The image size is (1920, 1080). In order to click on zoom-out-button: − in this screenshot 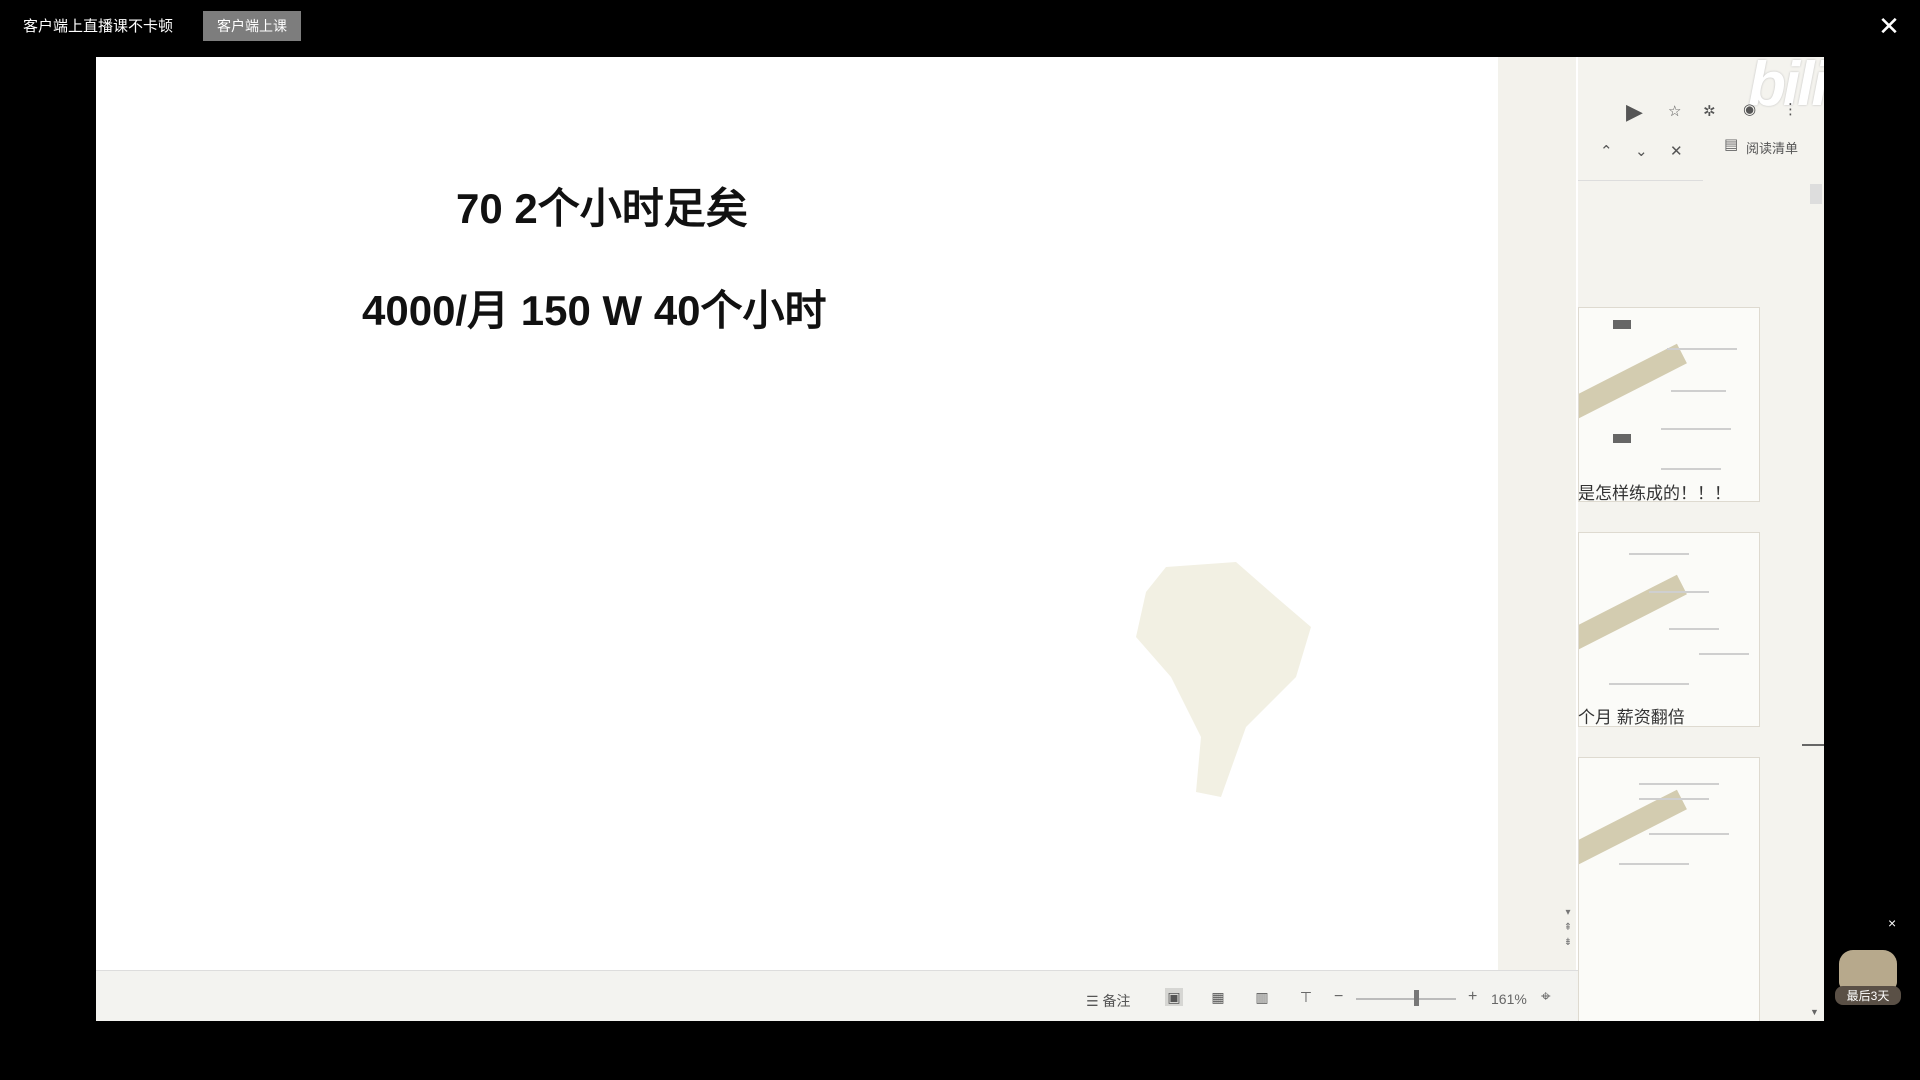, I will do `click(1338, 997)`.